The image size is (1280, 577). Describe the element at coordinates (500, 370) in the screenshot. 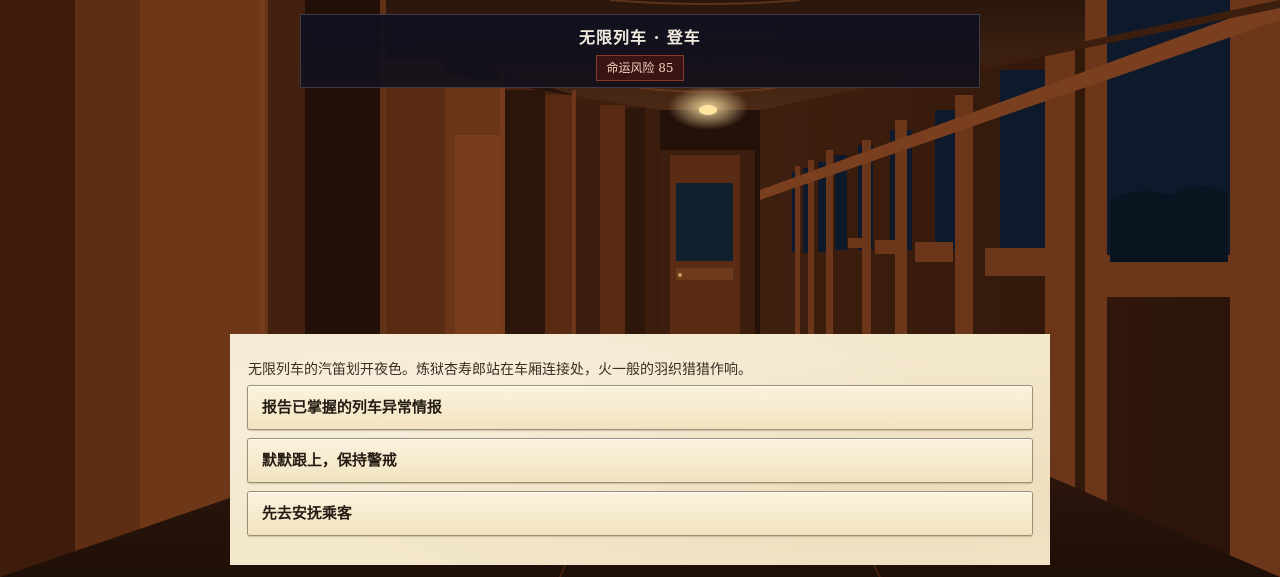

I see `narration-text: 无限列车的汽笛划开夜色。炼狱杏寿郎站在车厢连接处，火一般的羽织猎猎作响。` at that location.